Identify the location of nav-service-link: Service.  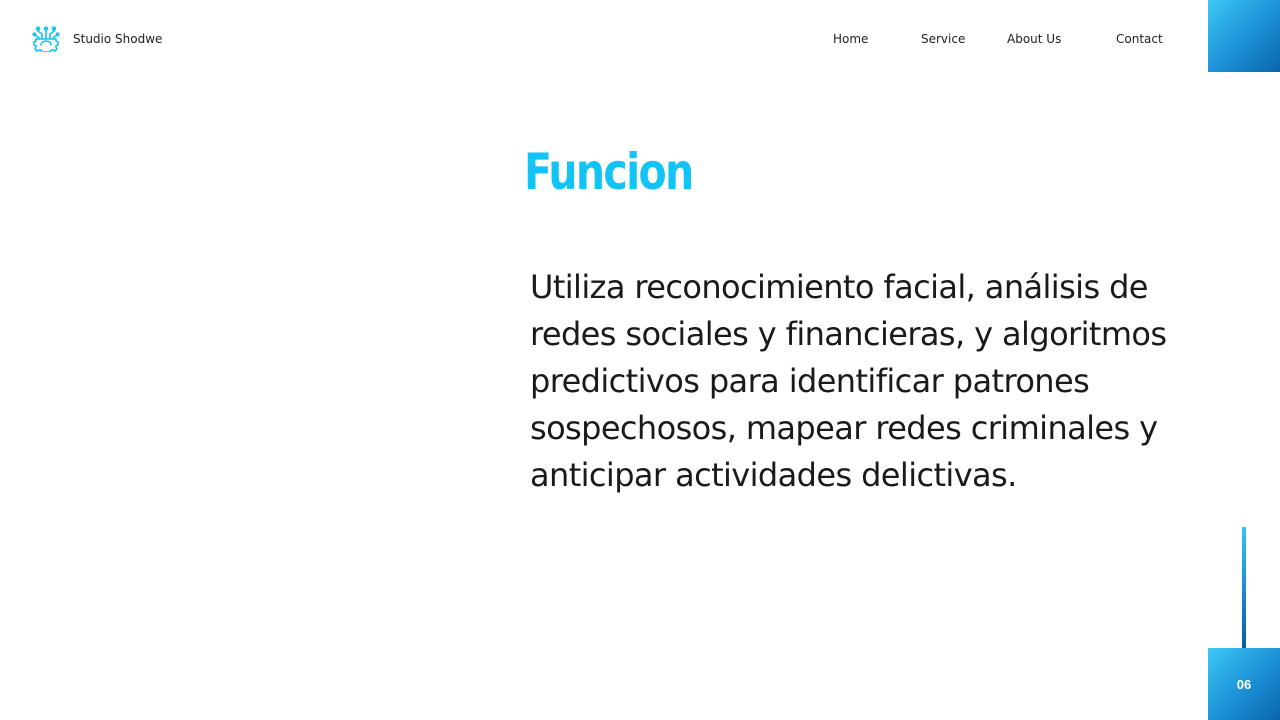
(943, 39).